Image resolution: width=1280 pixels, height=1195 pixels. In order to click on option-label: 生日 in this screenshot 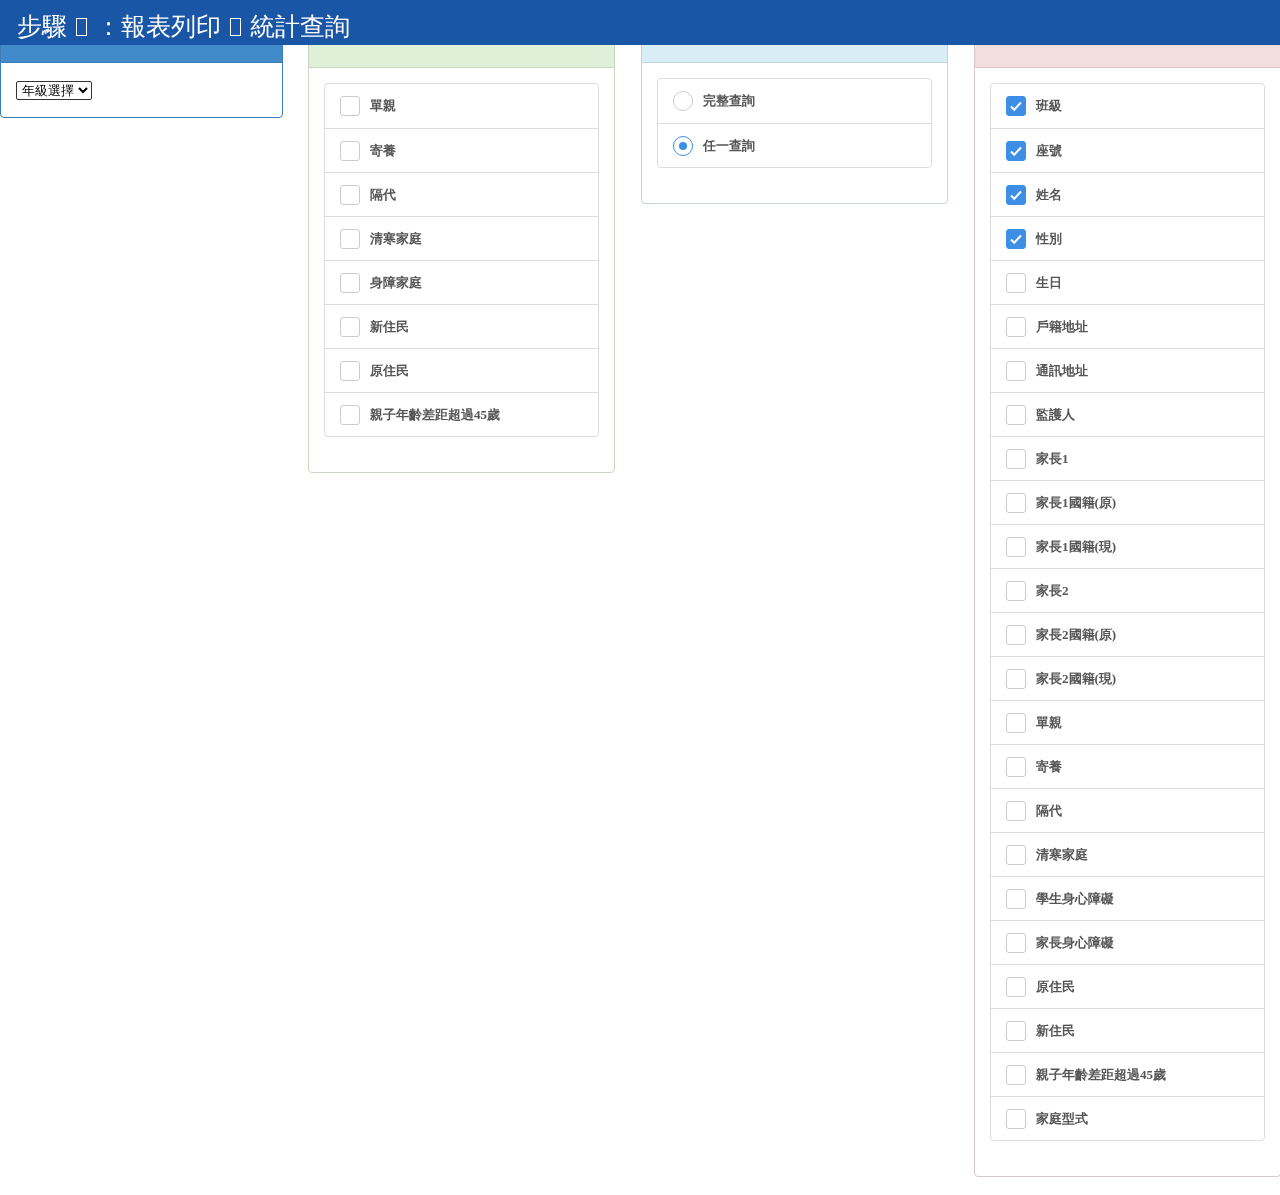, I will do `click(1049, 282)`.